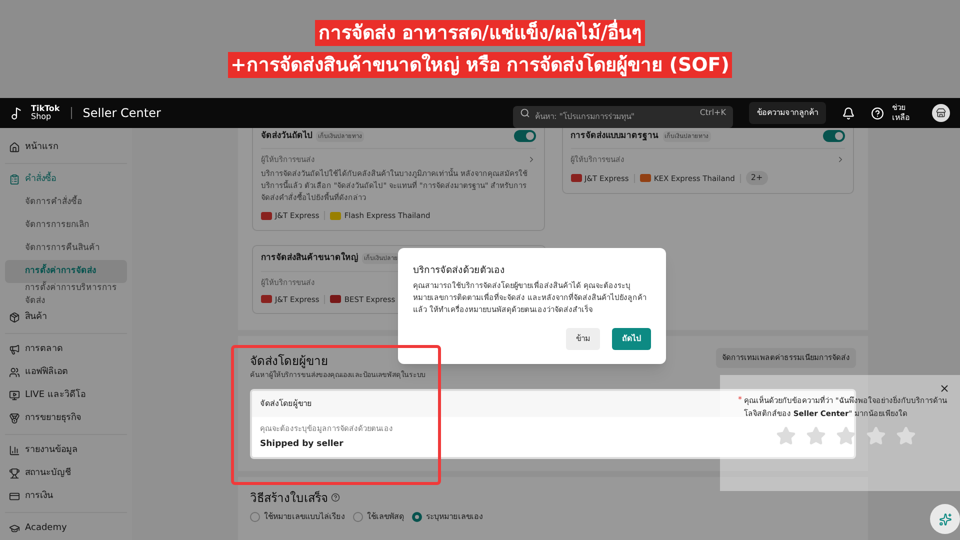  What do you see at coordinates (614, 136) in the screenshot?
I see `card-title: การจัดส่งแบบมาตรฐาน` at bounding box center [614, 136].